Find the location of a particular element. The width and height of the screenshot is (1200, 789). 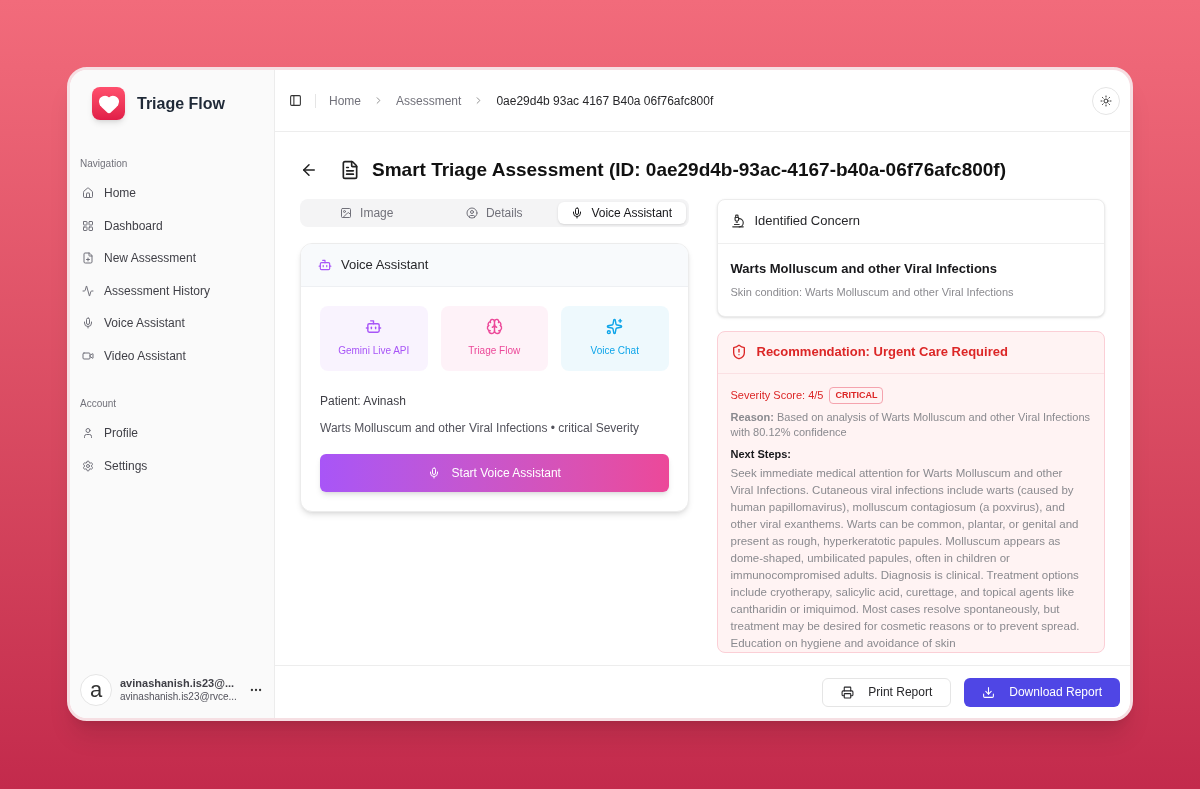

nav-item: Assessment History is located at coordinates (172, 290).